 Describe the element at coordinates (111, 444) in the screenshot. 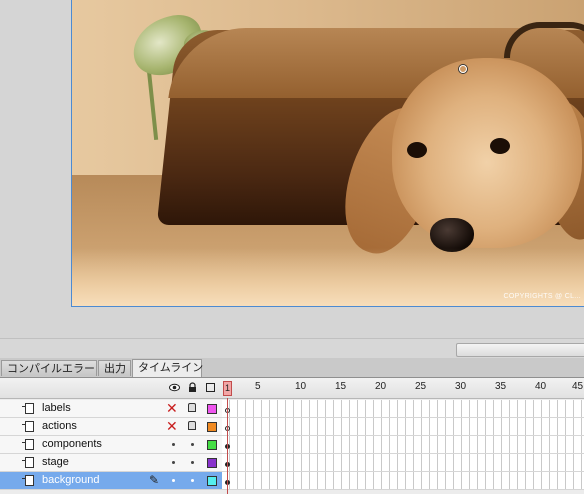

I see `layer-name-area: components` at that location.